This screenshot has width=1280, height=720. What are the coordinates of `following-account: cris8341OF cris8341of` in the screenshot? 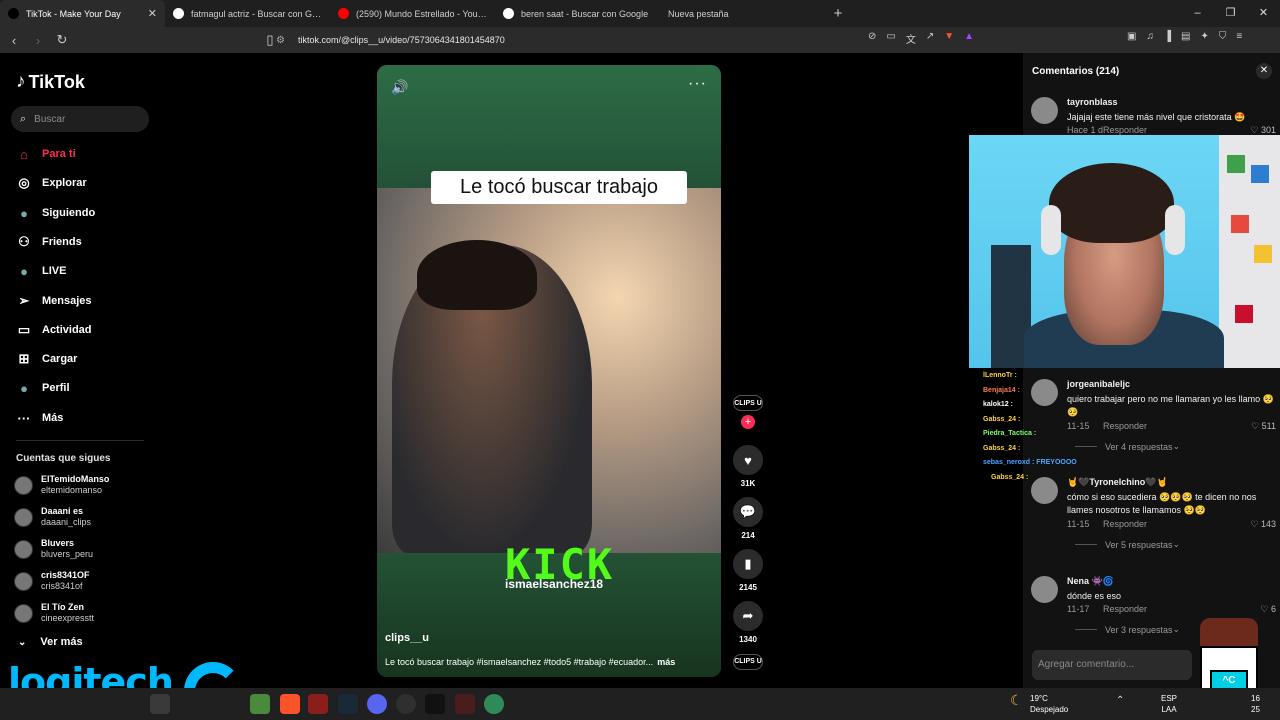 It's located at (52, 581).